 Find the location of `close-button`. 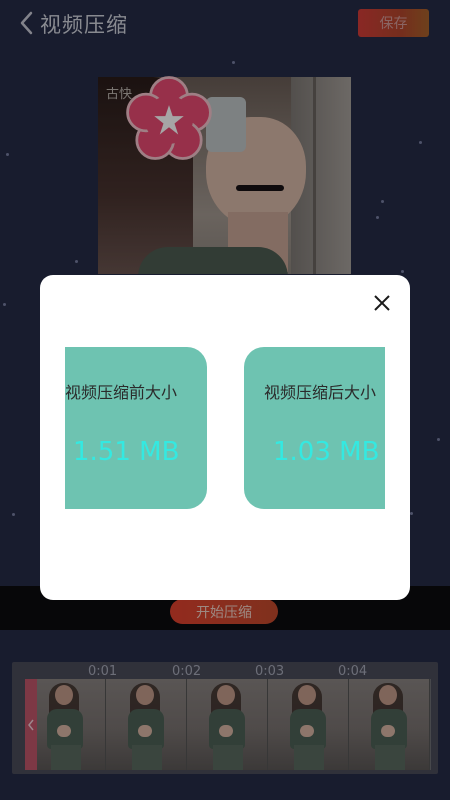

close-button is located at coordinates (382, 303).